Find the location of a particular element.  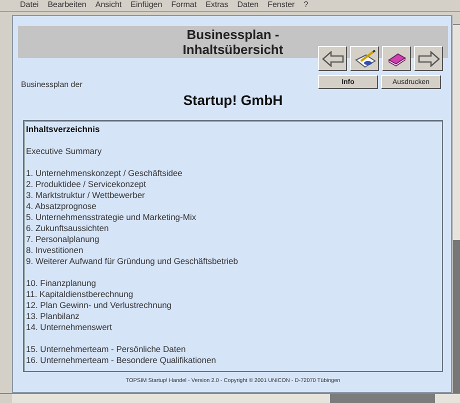

toc-link: 6. Zukunftsaussichten is located at coordinates (67, 228).